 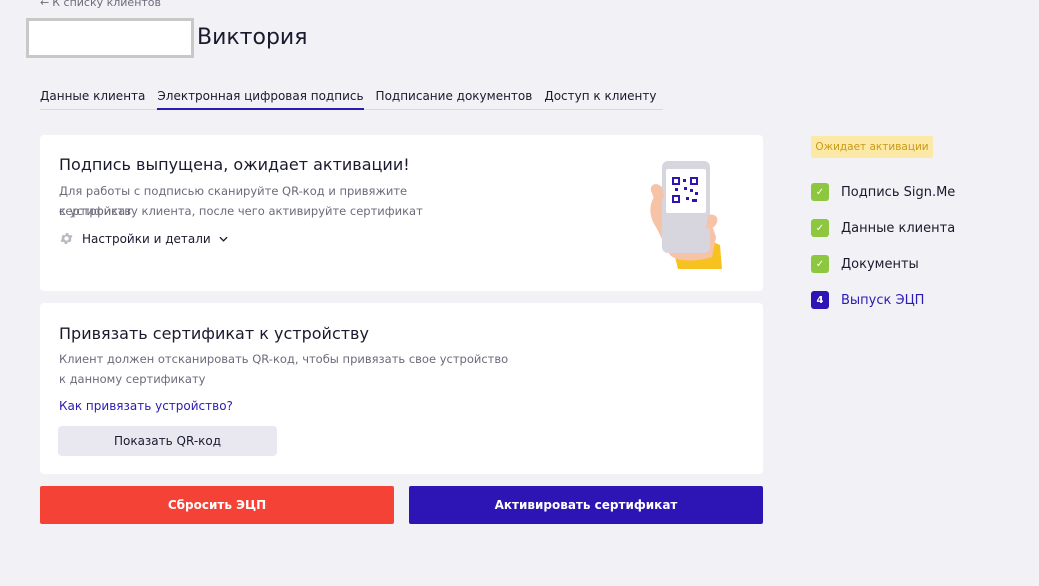 I want to click on step-documents: ✓ Документы, so click(x=883, y=264).